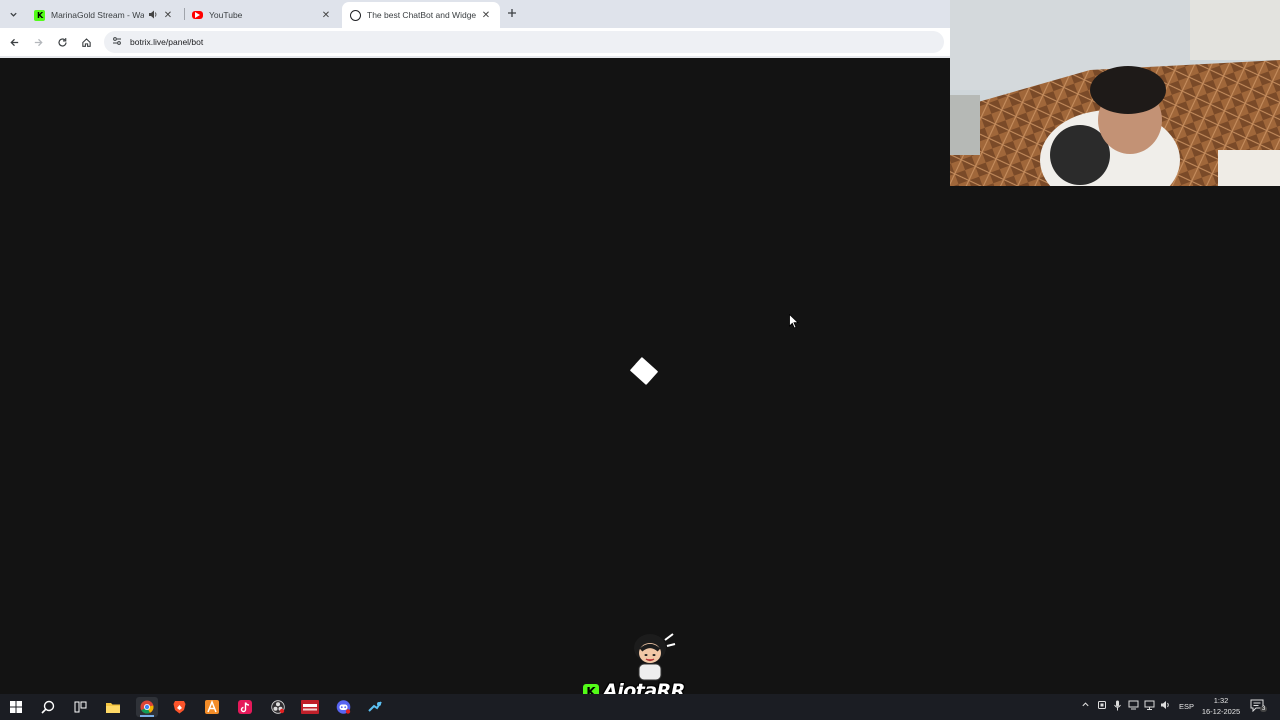  I want to click on task-view-icon, so click(80, 707).